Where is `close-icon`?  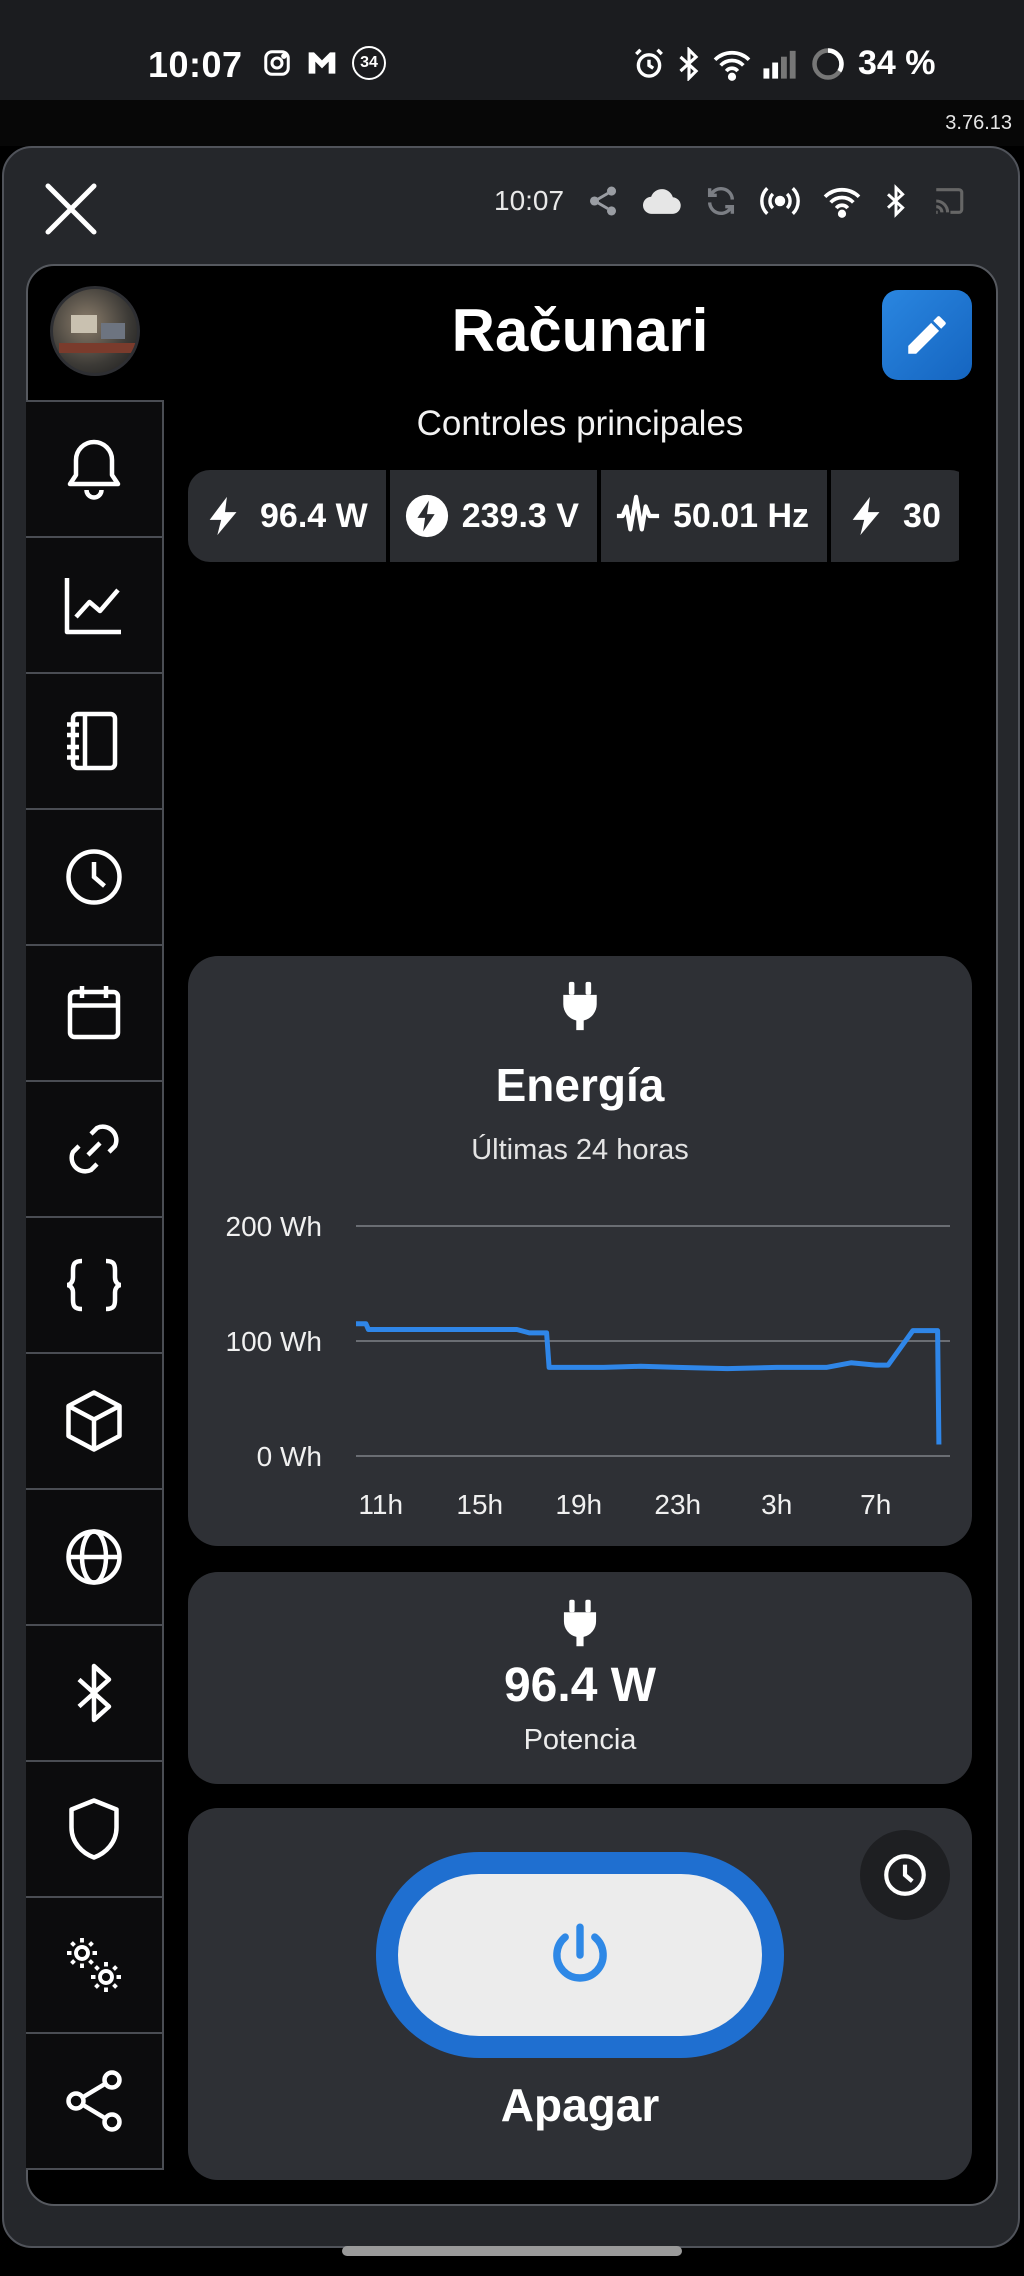
close-icon is located at coordinates (71, 209).